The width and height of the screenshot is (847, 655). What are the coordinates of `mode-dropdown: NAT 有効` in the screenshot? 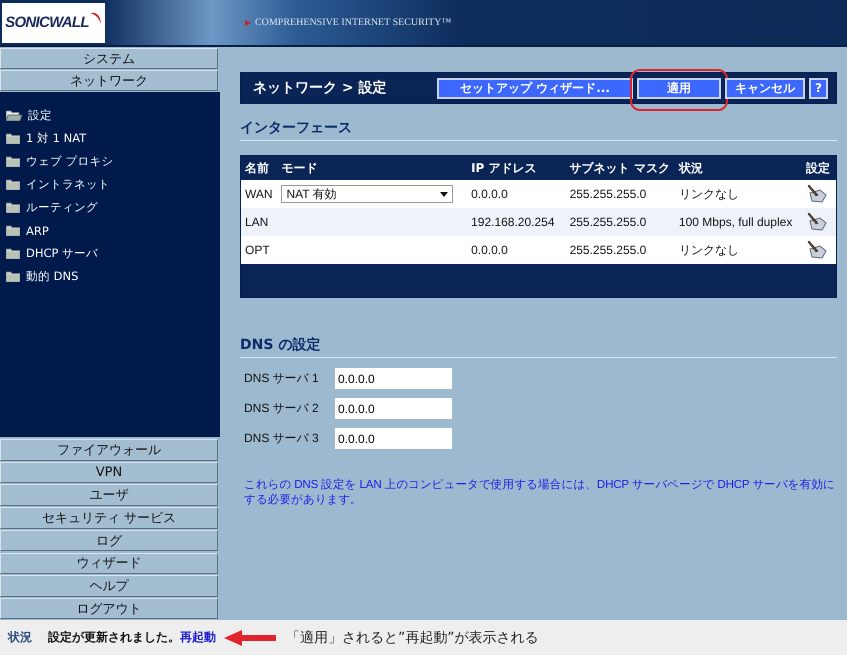 It's located at (367, 194).